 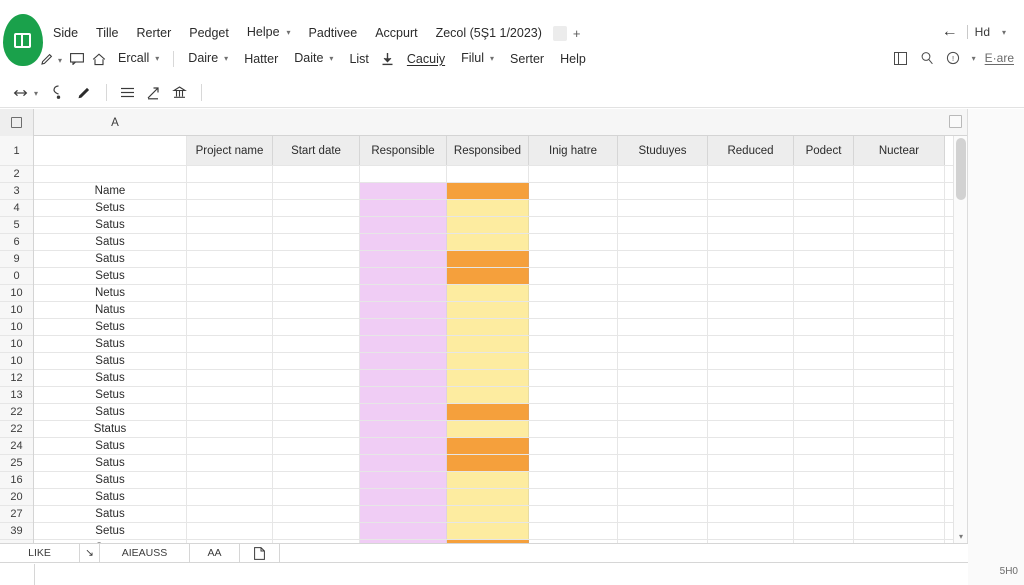 I want to click on cell-spacer: Natus, so click(x=110, y=310).